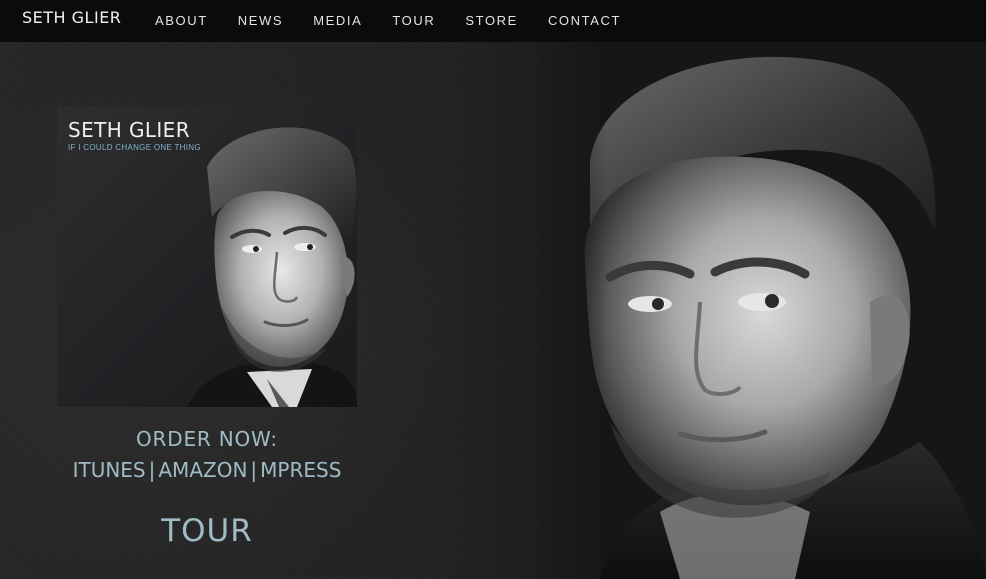 This screenshot has height=579, width=986. I want to click on album-artist-name: SETH GLIER, so click(129, 130).